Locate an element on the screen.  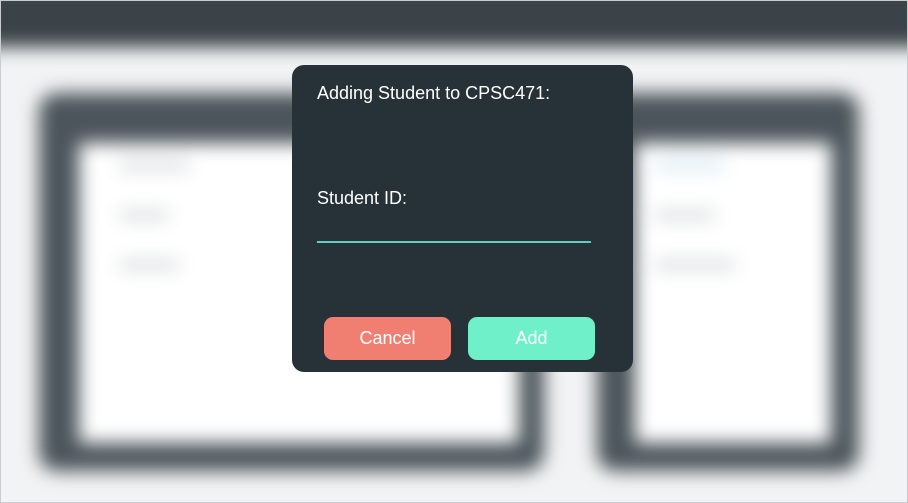
student-id-label: Student ID: is located at coordinates (362, 198).